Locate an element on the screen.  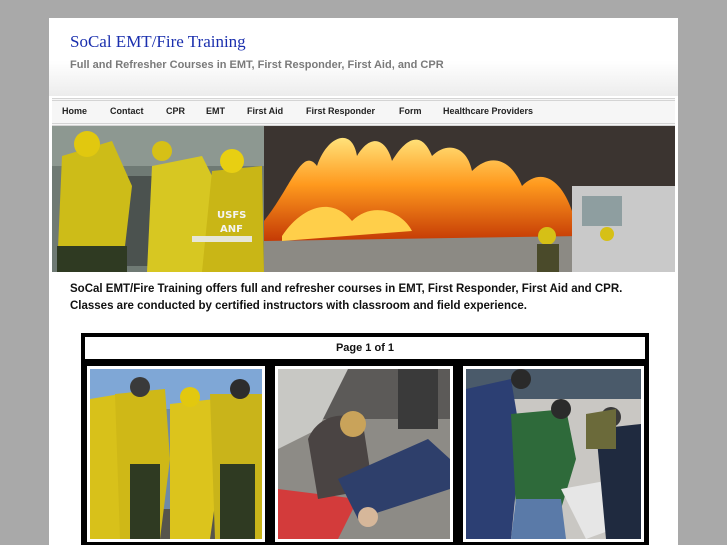
nav-item-cpr: CPR is located at coordinates (175, 111).